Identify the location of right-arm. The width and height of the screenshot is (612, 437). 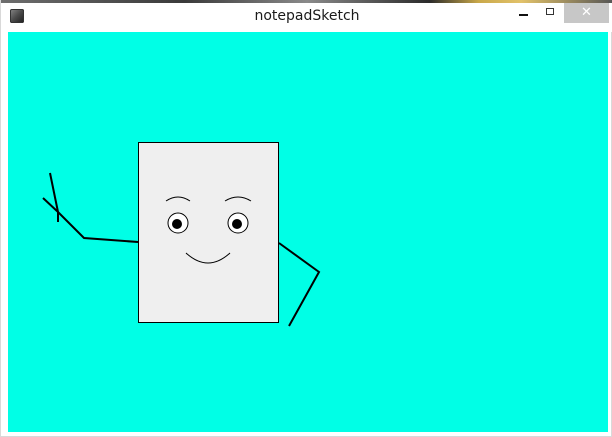
(299, 284).